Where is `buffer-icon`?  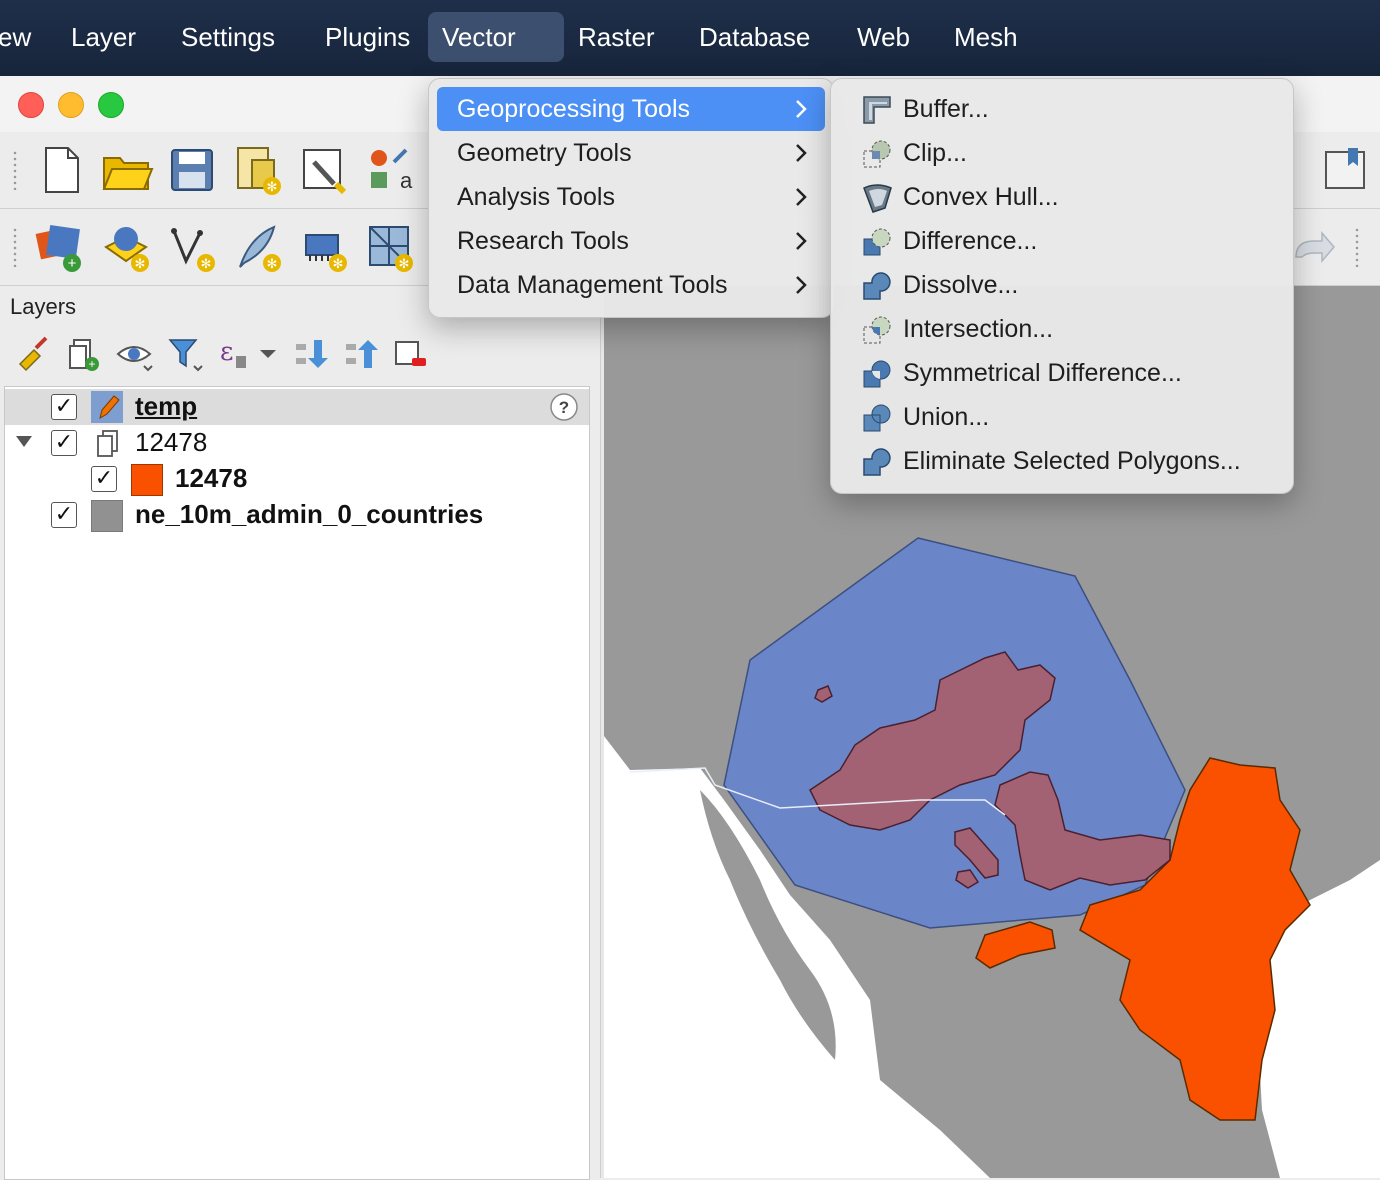
buffer-icon is located at coordinates (877, 110).